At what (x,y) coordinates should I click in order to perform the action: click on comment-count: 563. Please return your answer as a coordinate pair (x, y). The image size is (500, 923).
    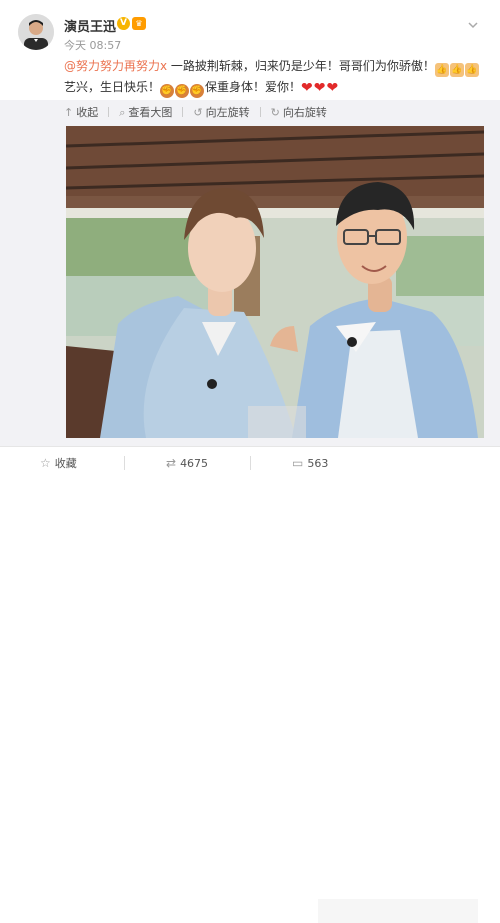
    Looking at the image, I should click on (318, 463).